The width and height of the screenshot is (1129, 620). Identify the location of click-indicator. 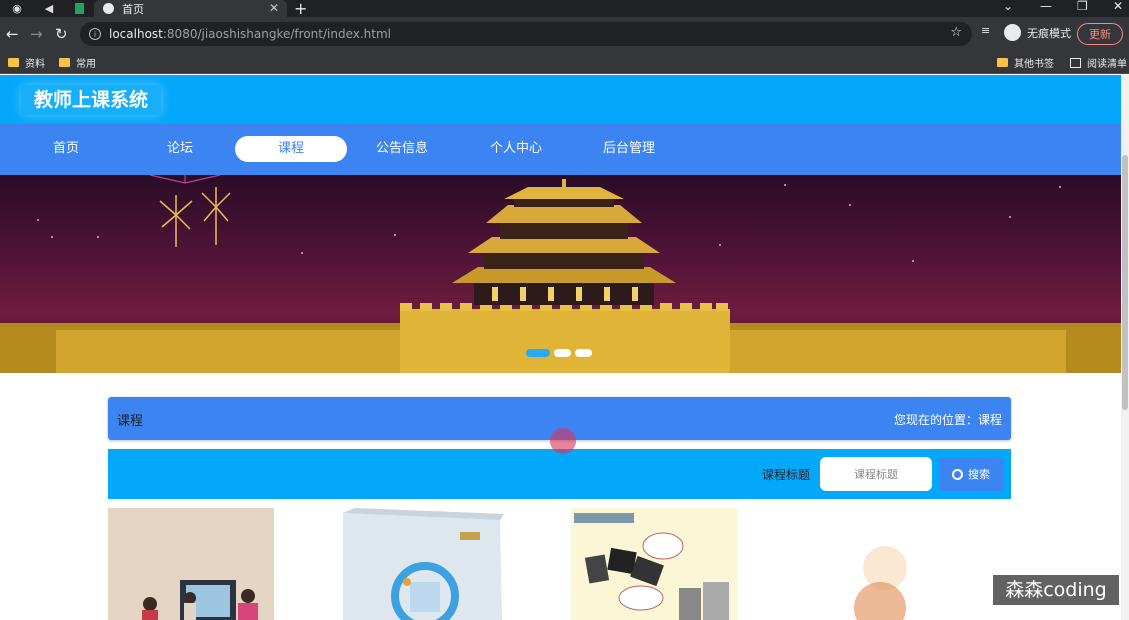
(563, 441).